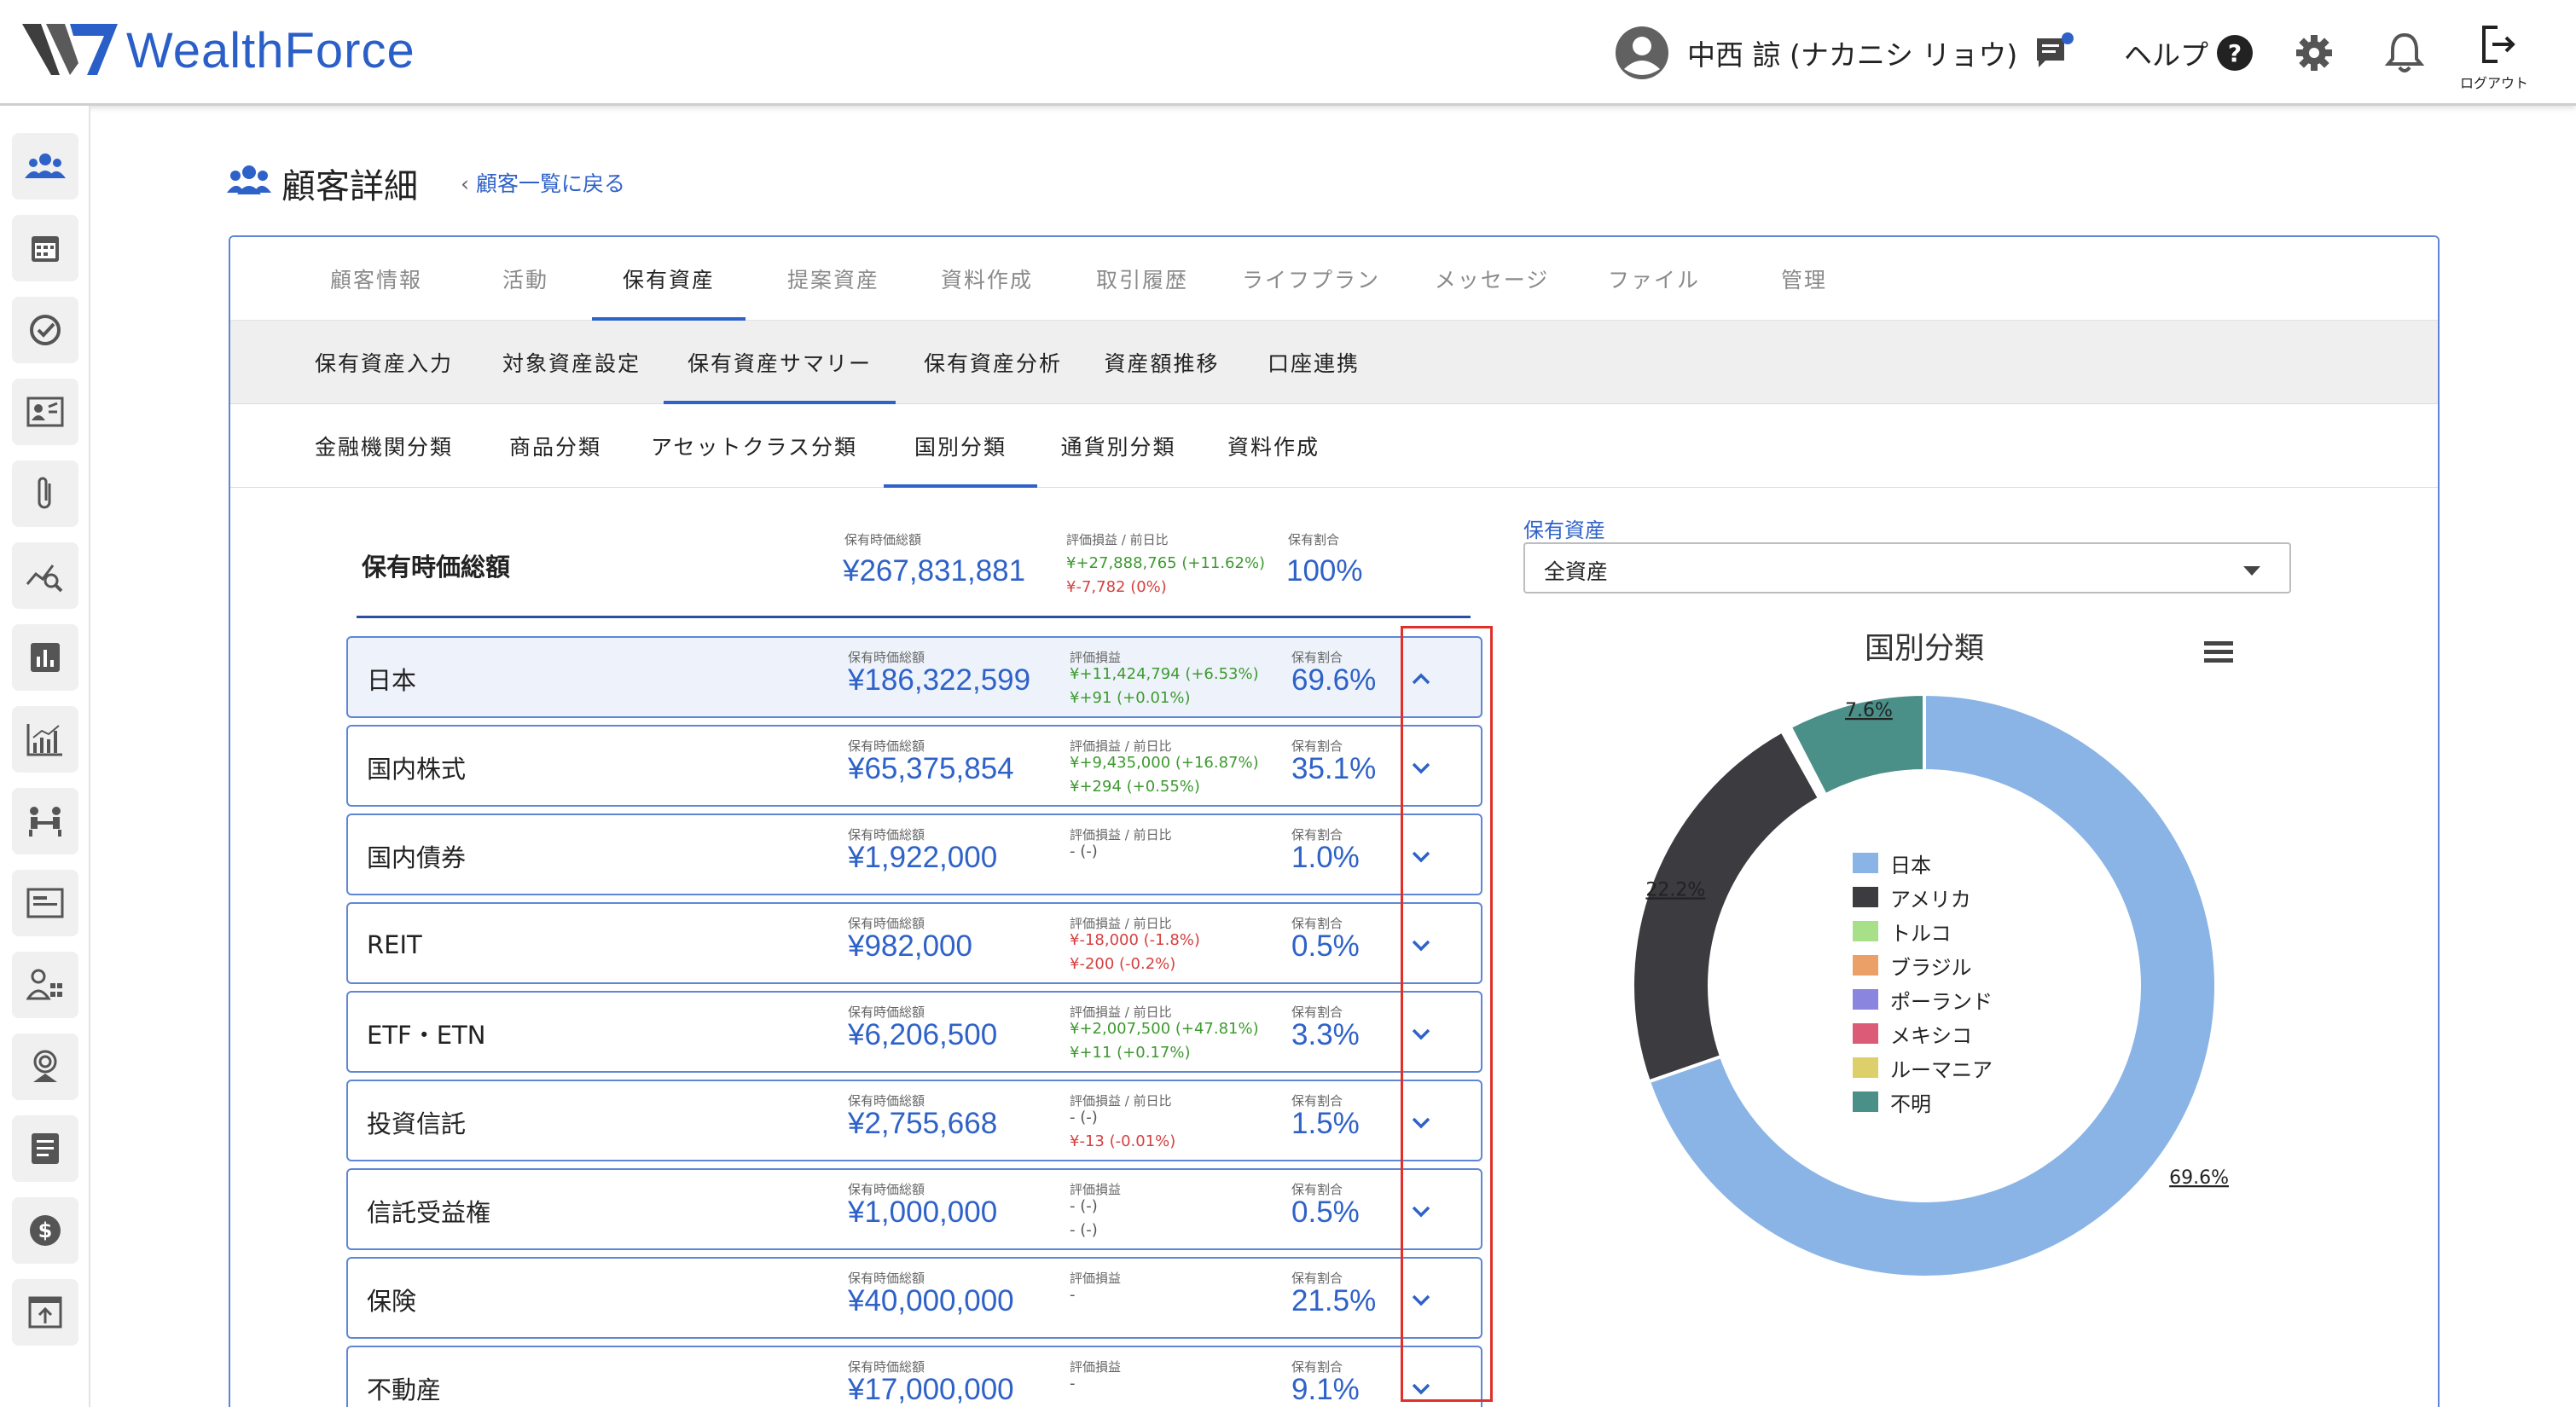 This screenshot has width=2576, height=1407. I want to click on row-label: 投資信託, so click(417, 1123).